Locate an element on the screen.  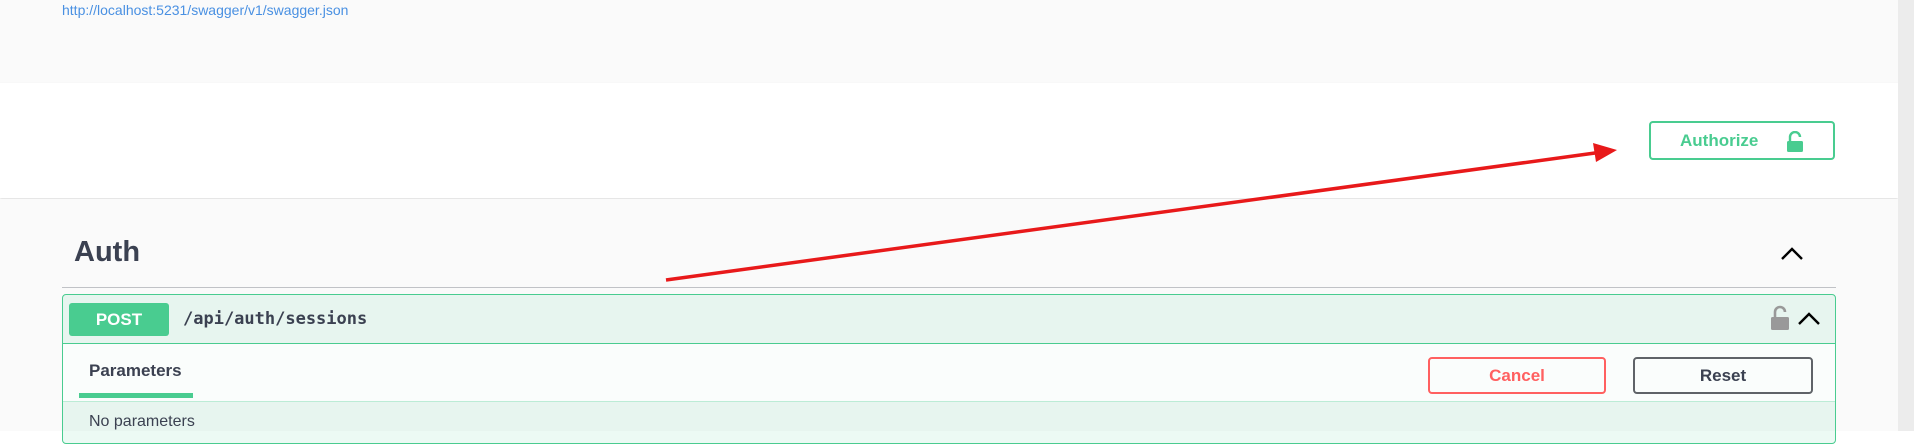
parameters-header: Parameters Cancel Reset is located at coordinates (949, 373).